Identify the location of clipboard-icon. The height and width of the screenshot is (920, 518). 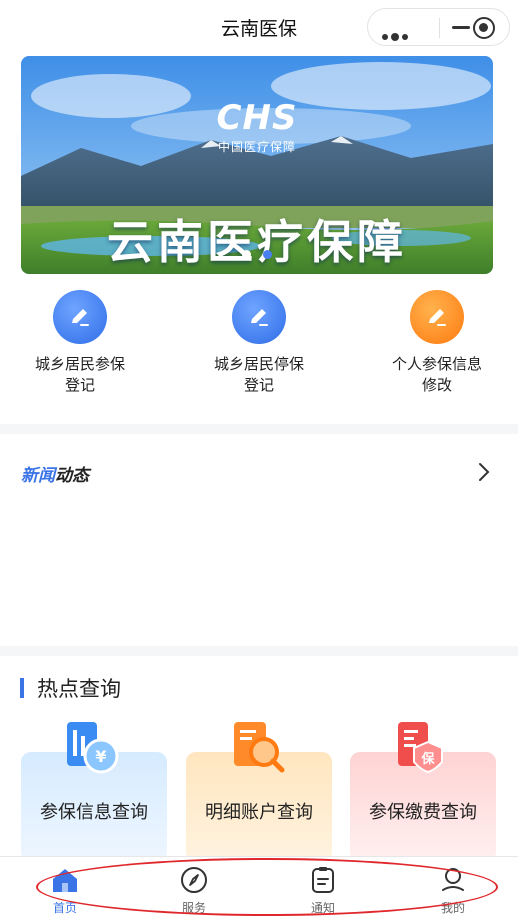
(323, 880).